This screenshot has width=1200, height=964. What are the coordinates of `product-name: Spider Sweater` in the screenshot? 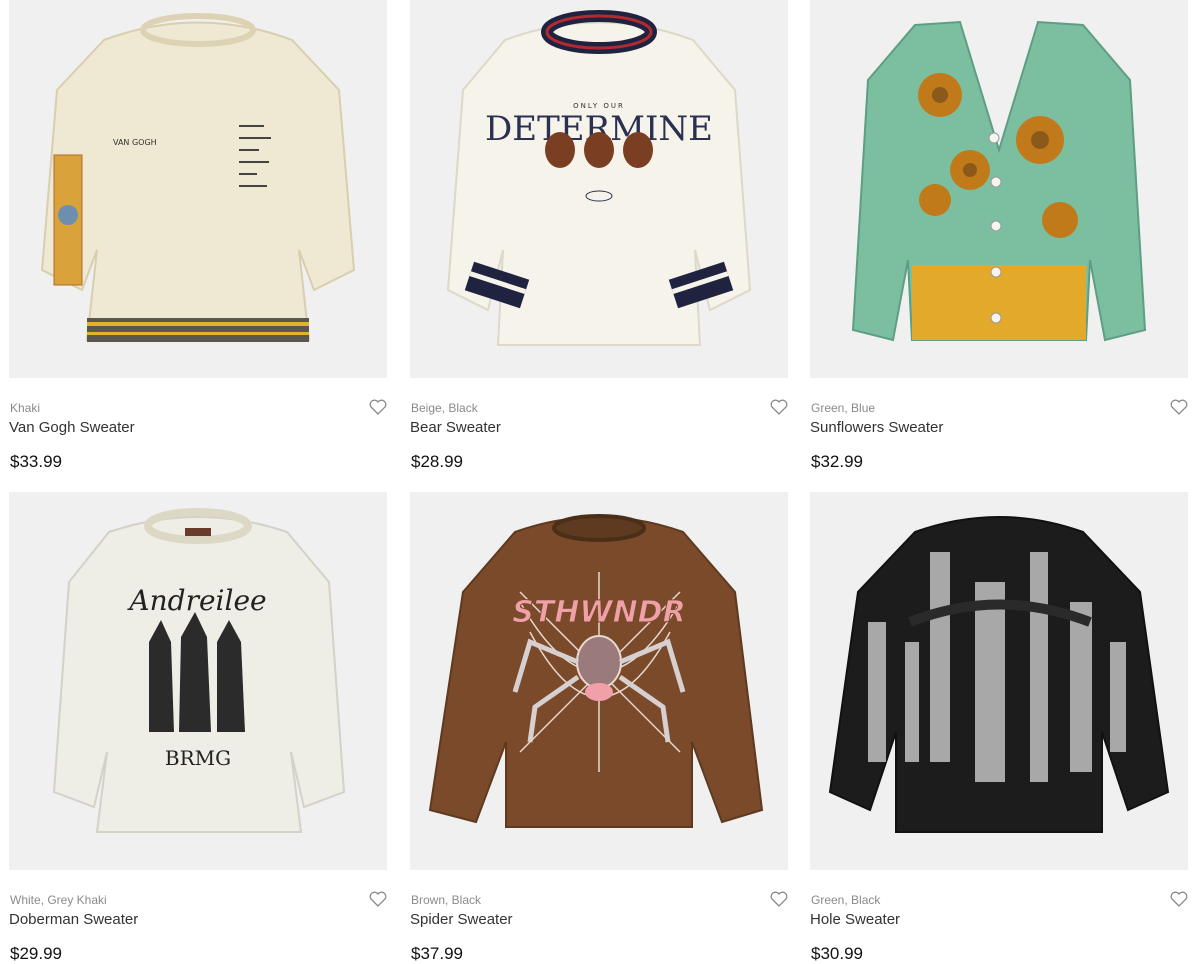 It's located at (461, 919).